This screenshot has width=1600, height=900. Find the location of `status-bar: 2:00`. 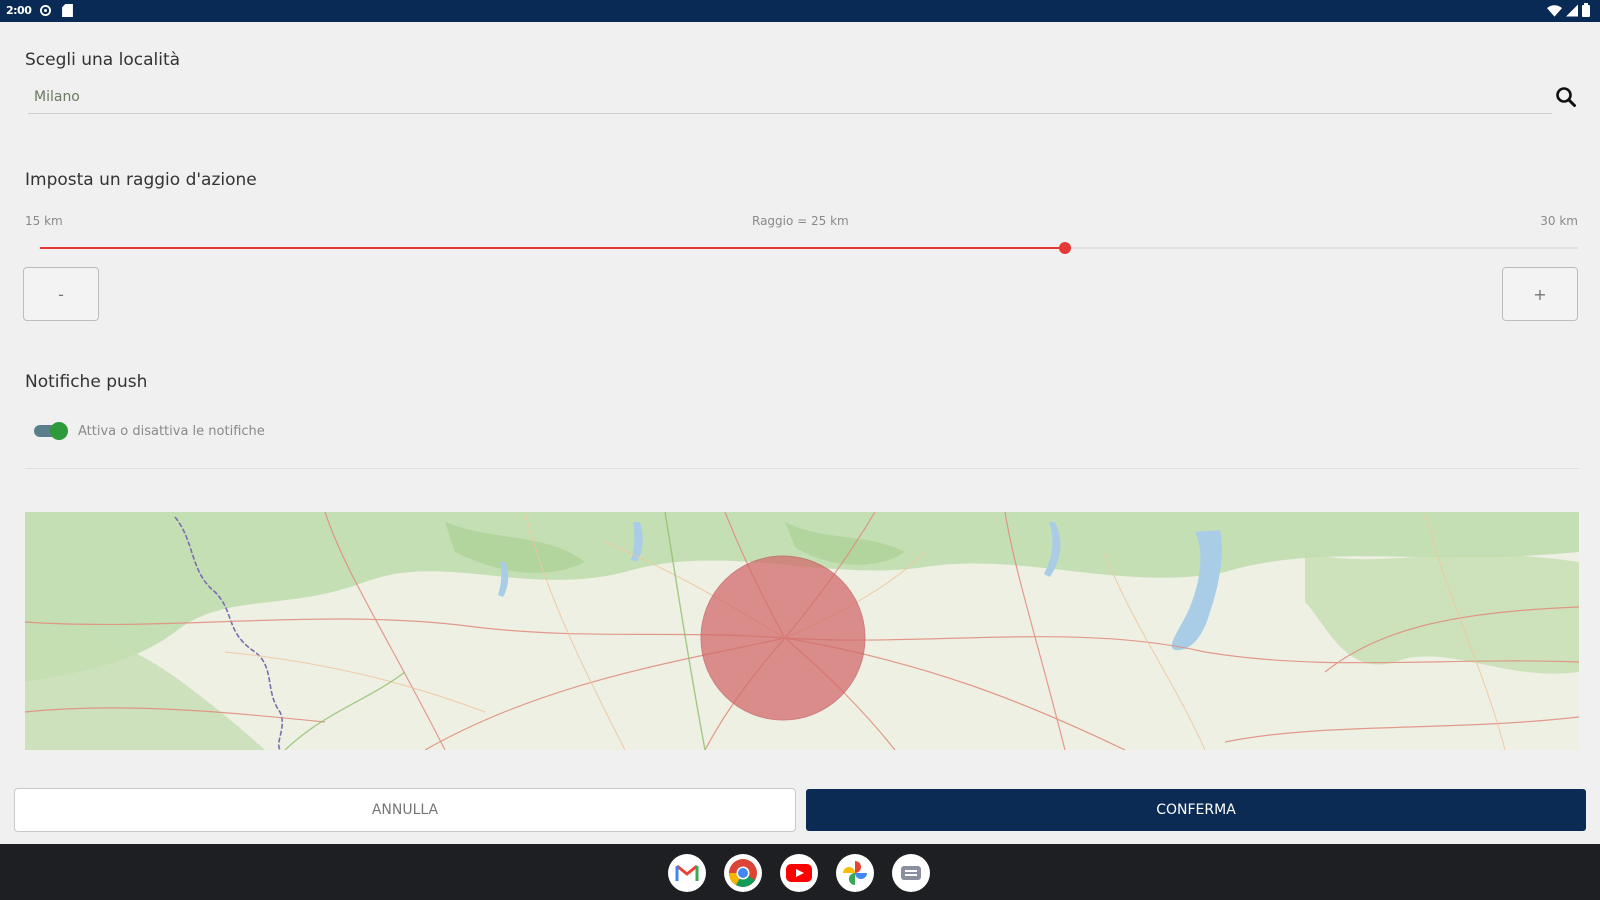

status-bar: 2:00 is located at coordinates (800, 11).